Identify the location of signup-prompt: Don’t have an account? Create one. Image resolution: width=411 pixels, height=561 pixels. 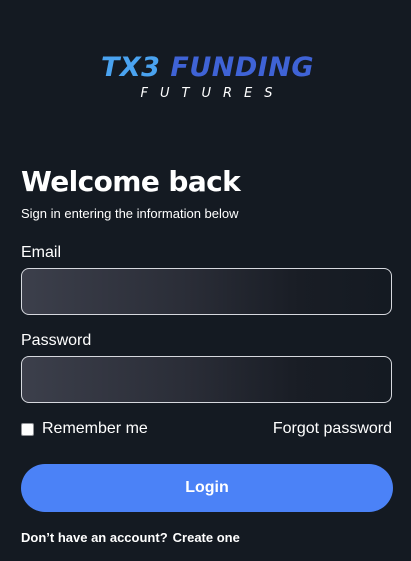
(130, 538).